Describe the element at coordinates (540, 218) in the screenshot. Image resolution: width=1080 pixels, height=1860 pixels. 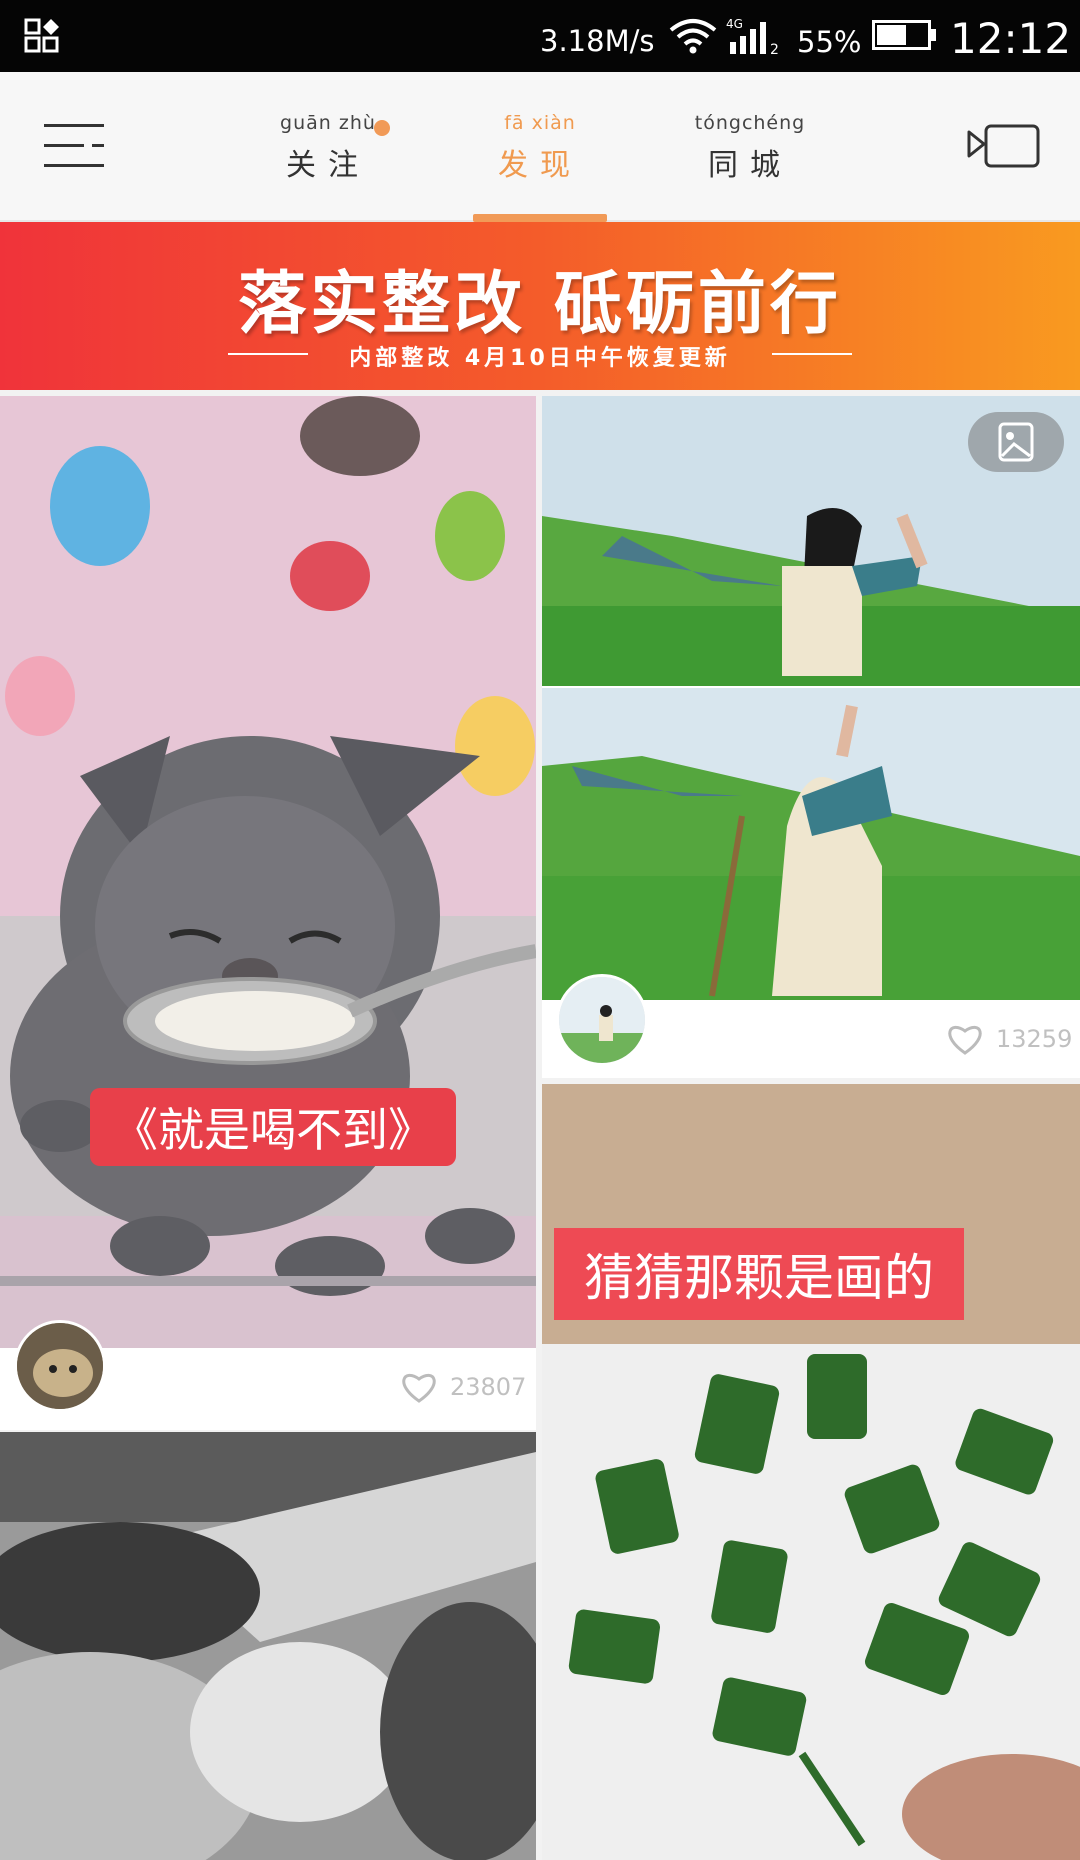
I see `active-tab-indicator` at that location.